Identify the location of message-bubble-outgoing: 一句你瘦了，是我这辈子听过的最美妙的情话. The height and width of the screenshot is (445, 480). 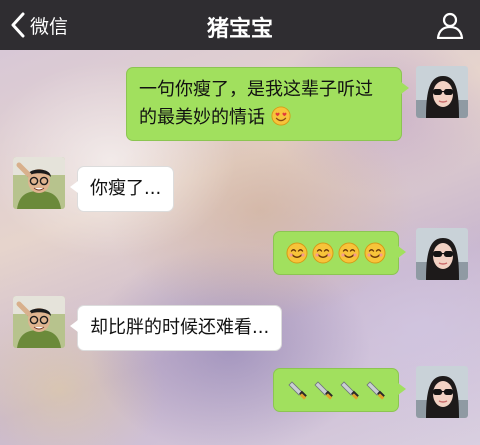
(267, 104).